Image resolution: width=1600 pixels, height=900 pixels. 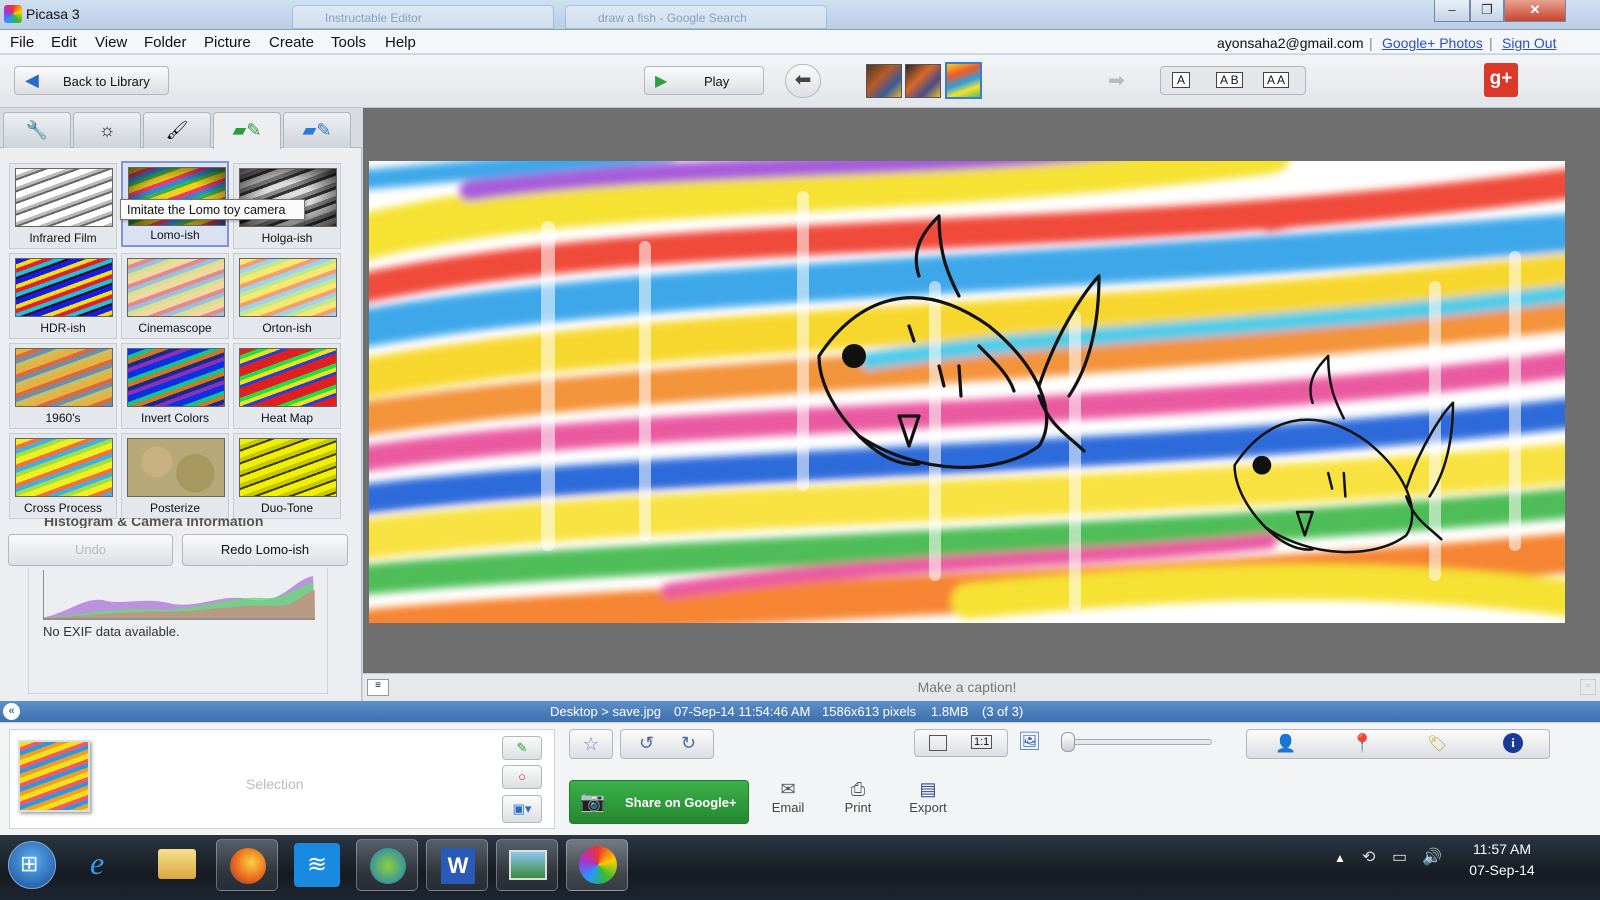 I want to click on pin-icon: ✎, so click(x=522, y=747).